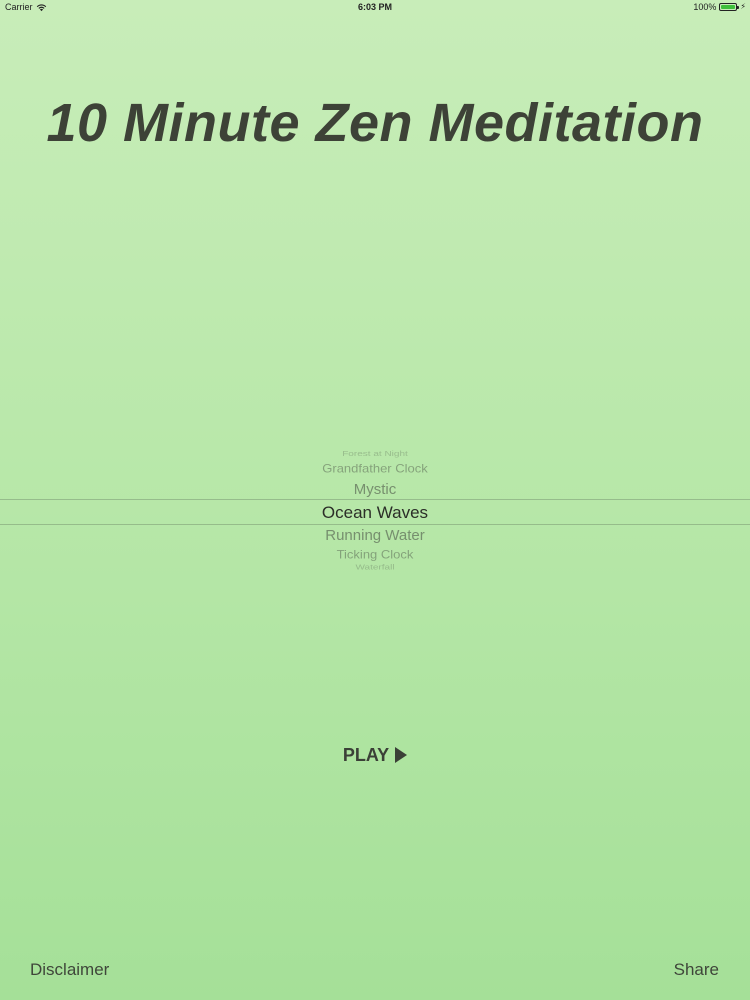 This screenshot has height=1000, width=750. I want to click on disclaimer-link: Disclaimer, so click(69, 970).